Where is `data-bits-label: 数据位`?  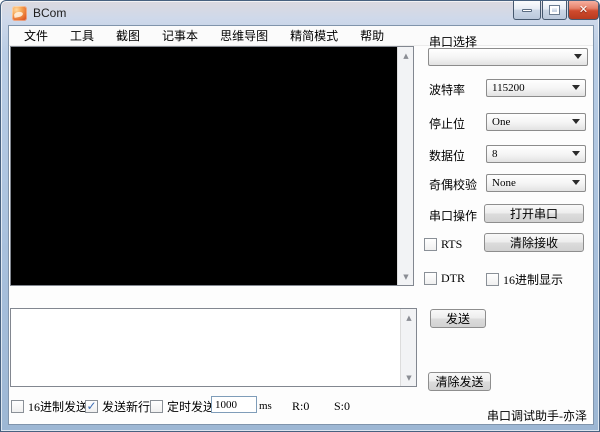
data-bits-label: 数据位 is located at coordinates (447, 156).